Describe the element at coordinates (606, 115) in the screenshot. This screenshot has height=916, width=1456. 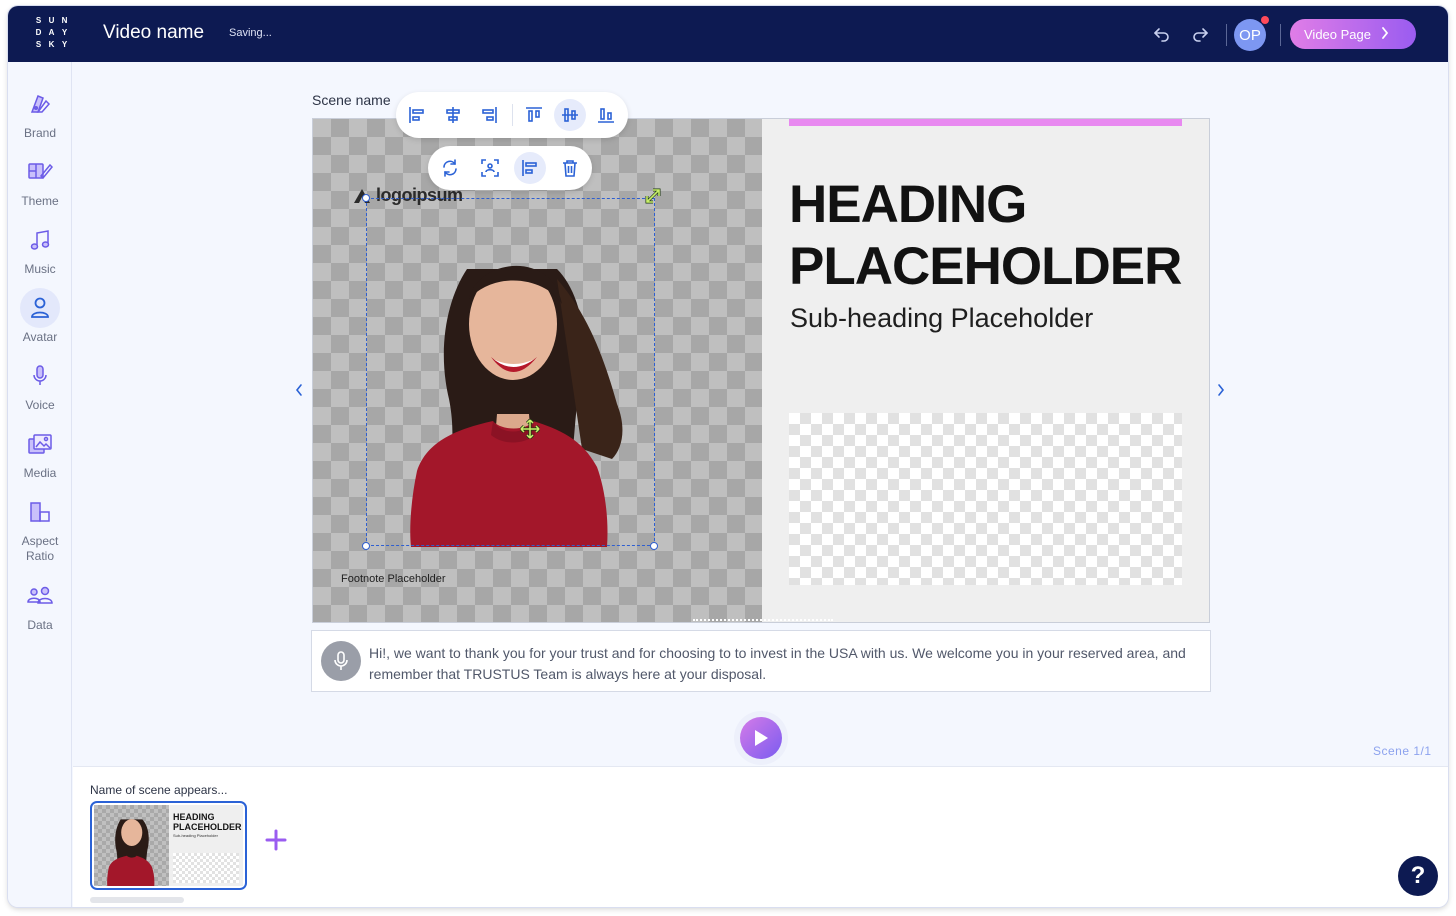
I see `align-bottom-icon` at that location.